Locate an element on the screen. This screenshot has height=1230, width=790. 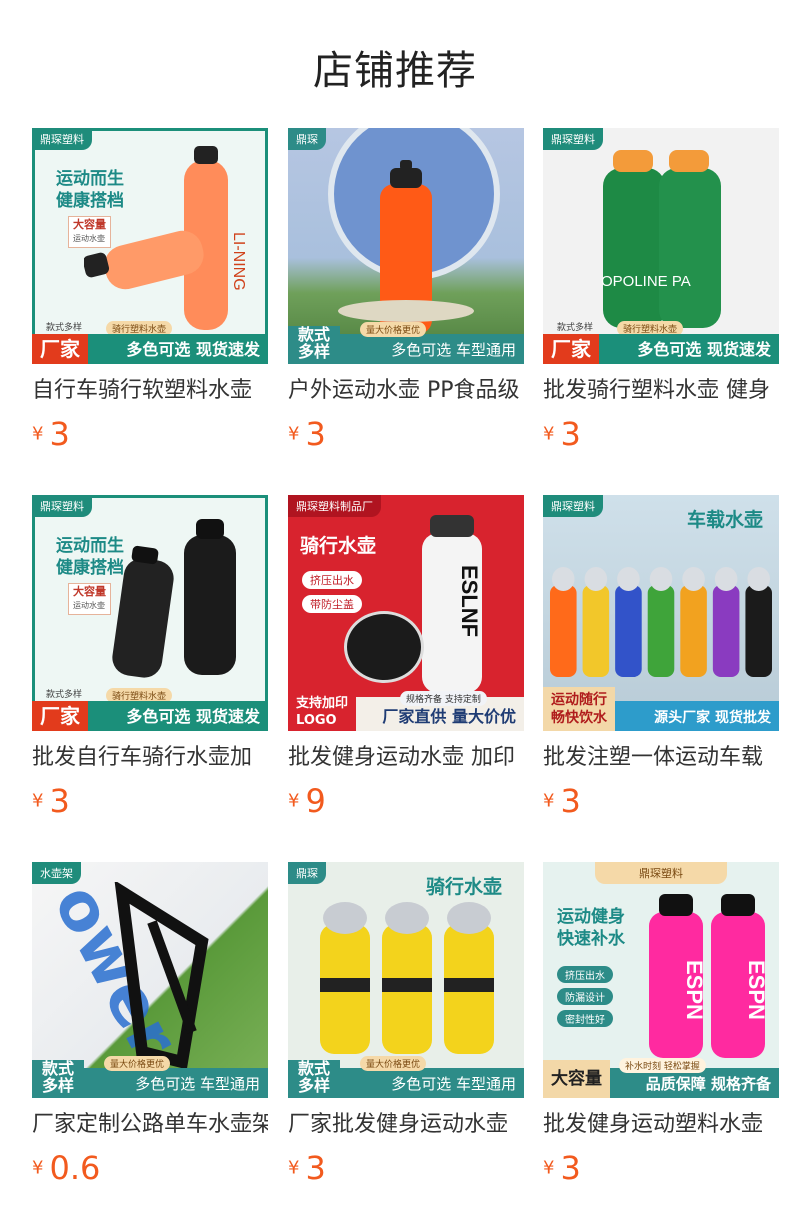
headline-line: 车载水壶 is located at coordinates (724, 520).